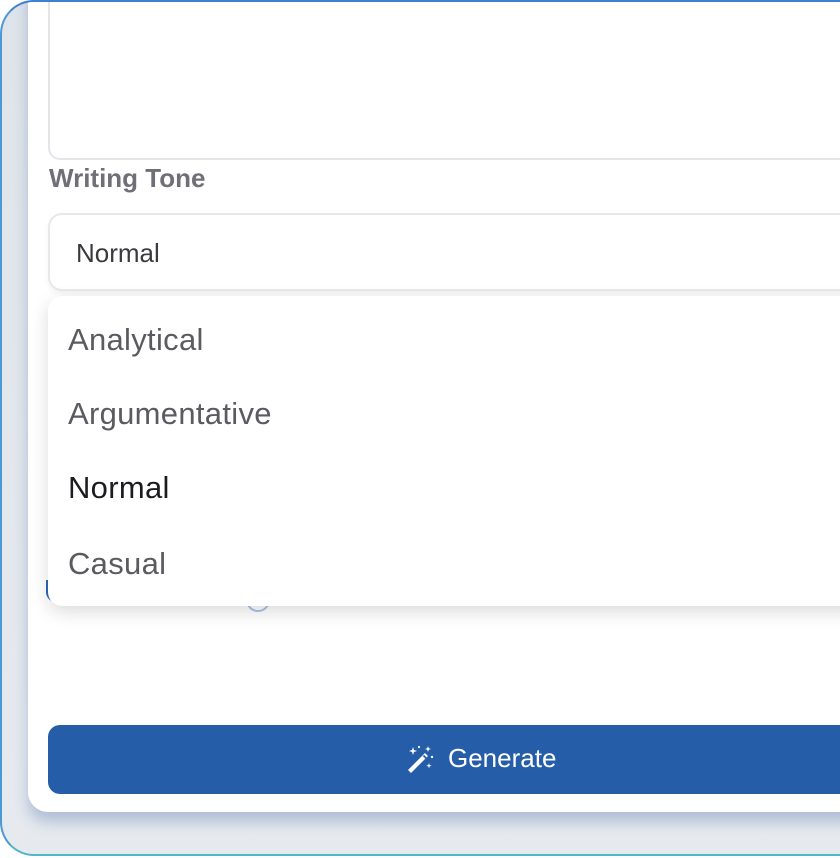  I want to click on writing-tone-select: Normal, so click(444, 252).